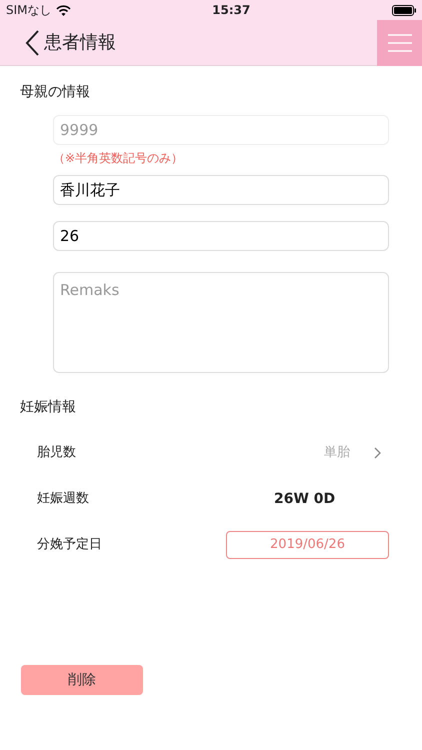  I want to click on back-icon, so click(32, 42).